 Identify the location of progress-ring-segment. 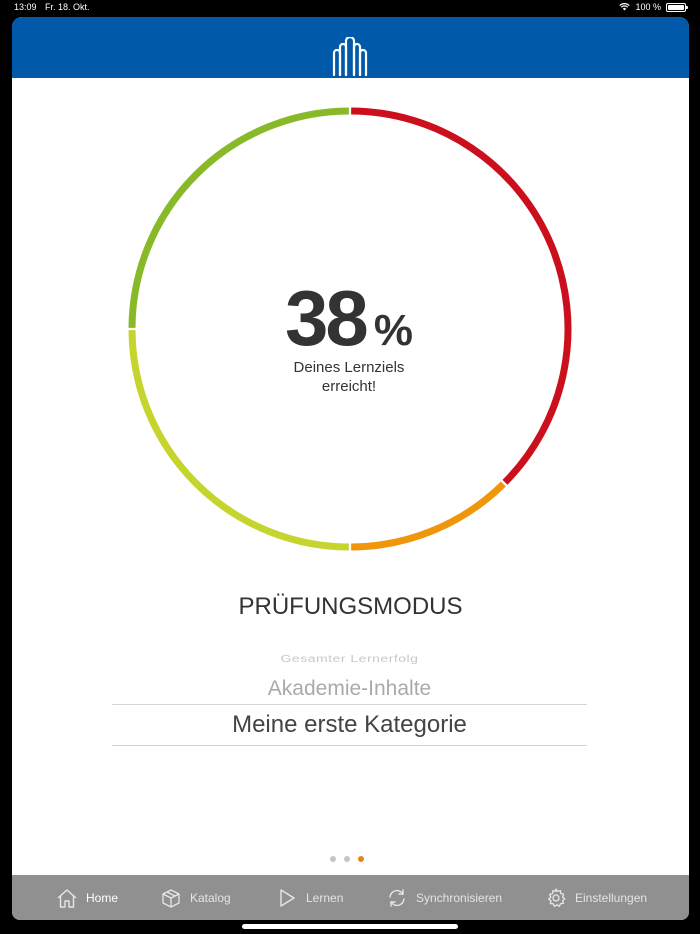
(428, 516).